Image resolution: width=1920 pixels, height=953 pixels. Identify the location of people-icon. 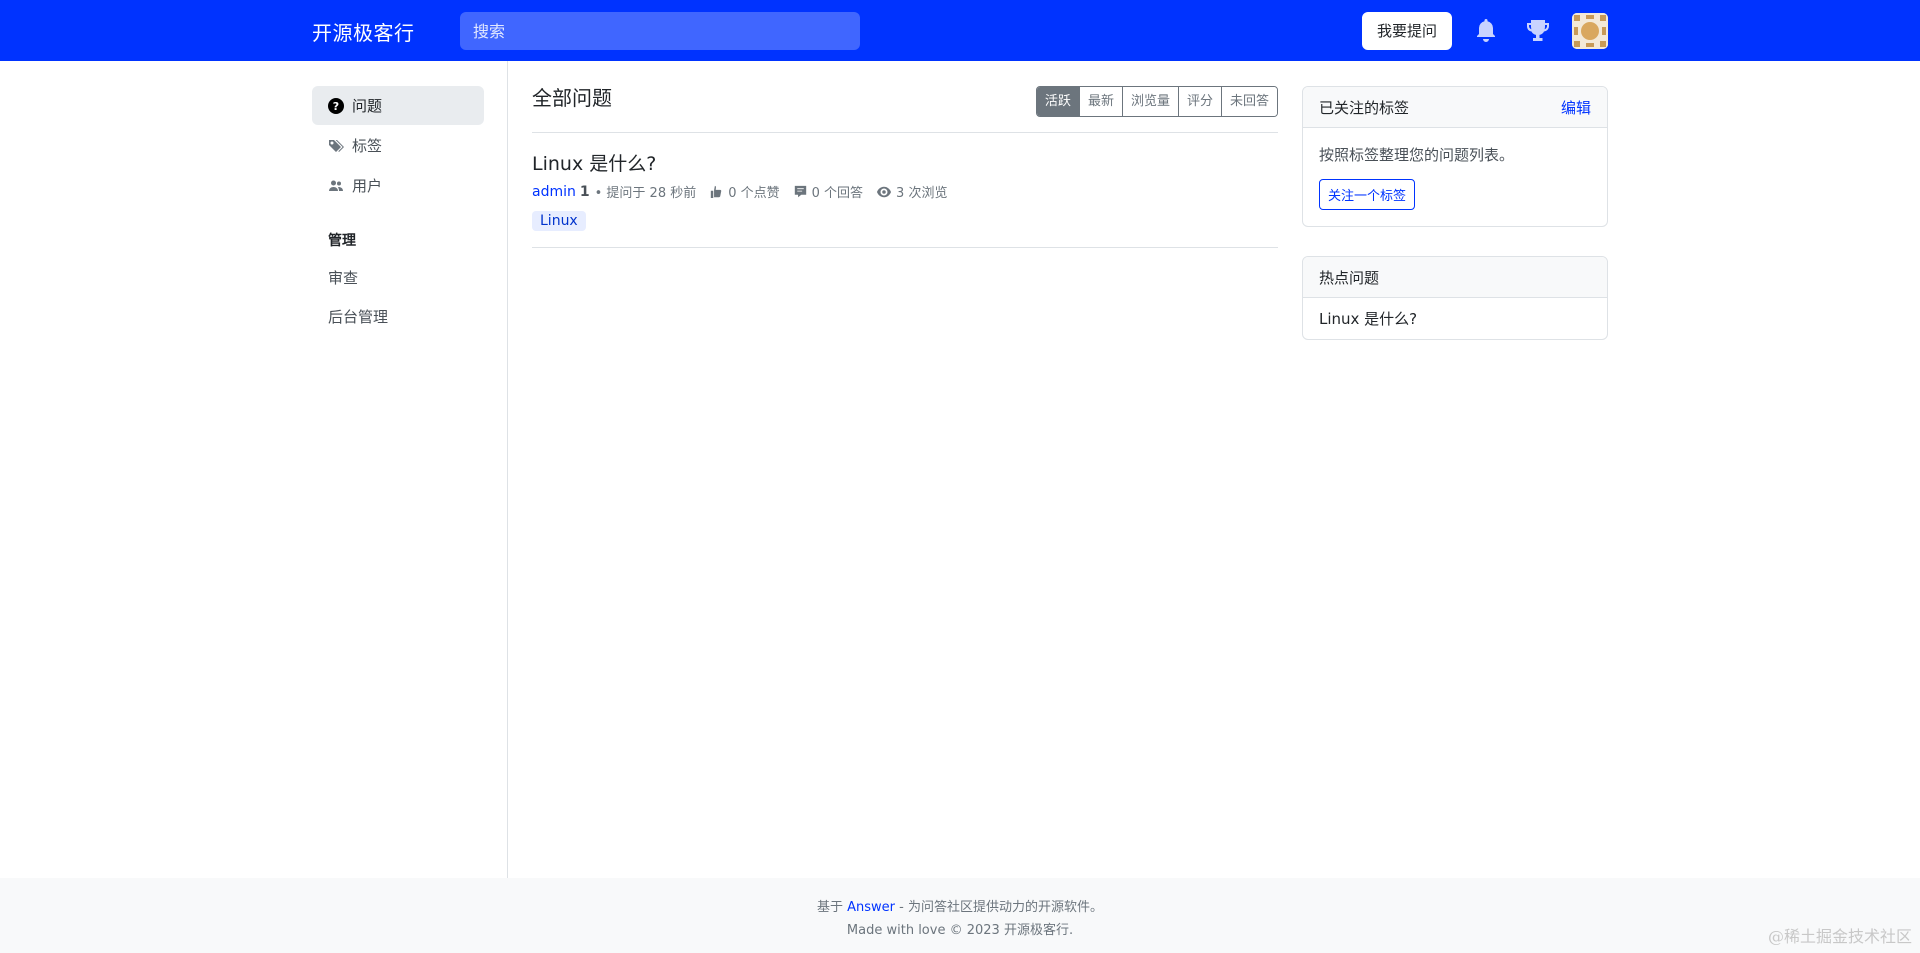
(336, 186).